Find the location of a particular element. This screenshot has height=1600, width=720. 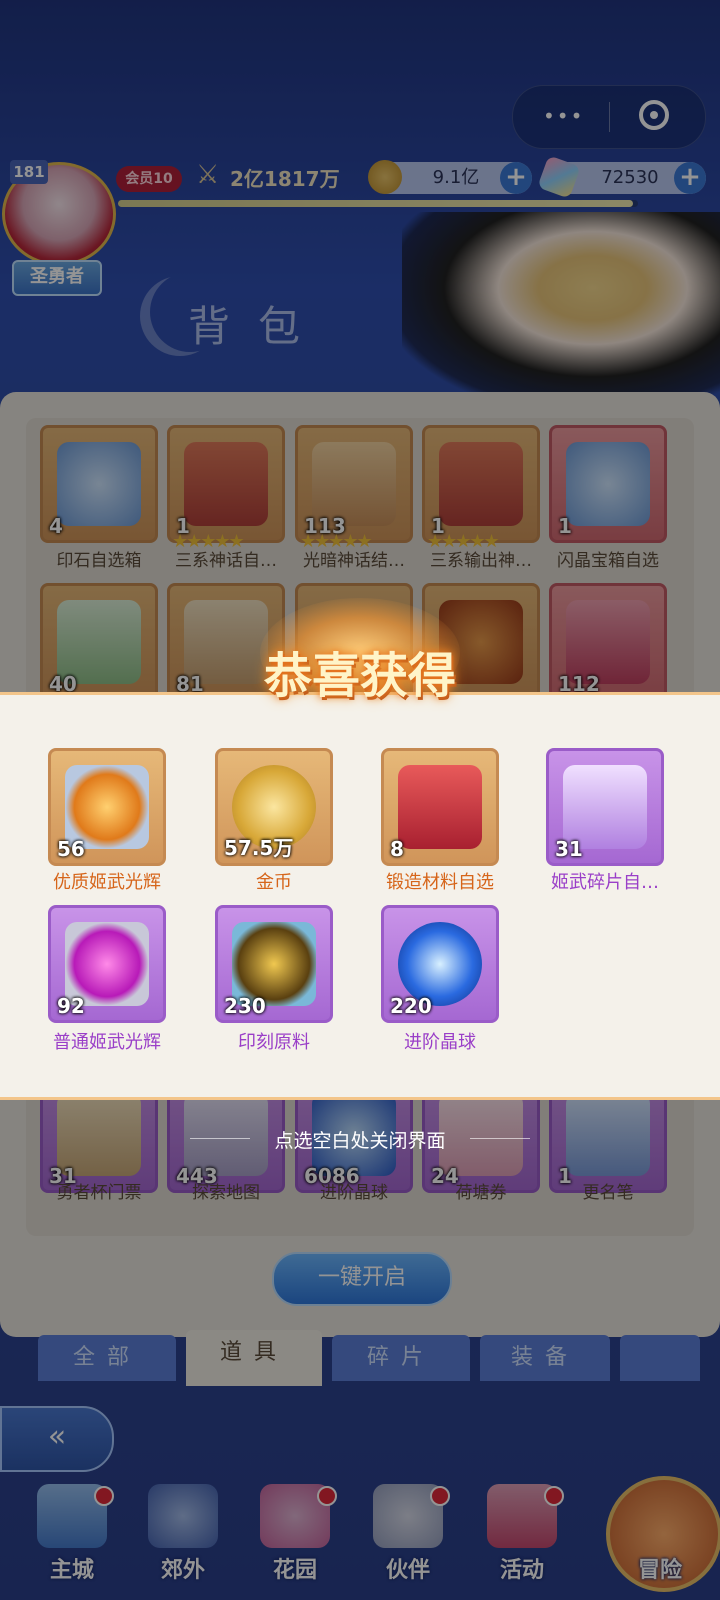

reward-count: 31 is located at coordinates (569, 849).